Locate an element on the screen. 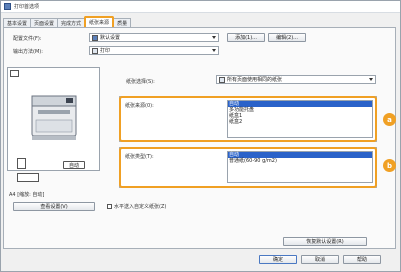 This screenshot has width=401, height=272. profile-label: 配置文件(F): is located at coordinates (27, 39).